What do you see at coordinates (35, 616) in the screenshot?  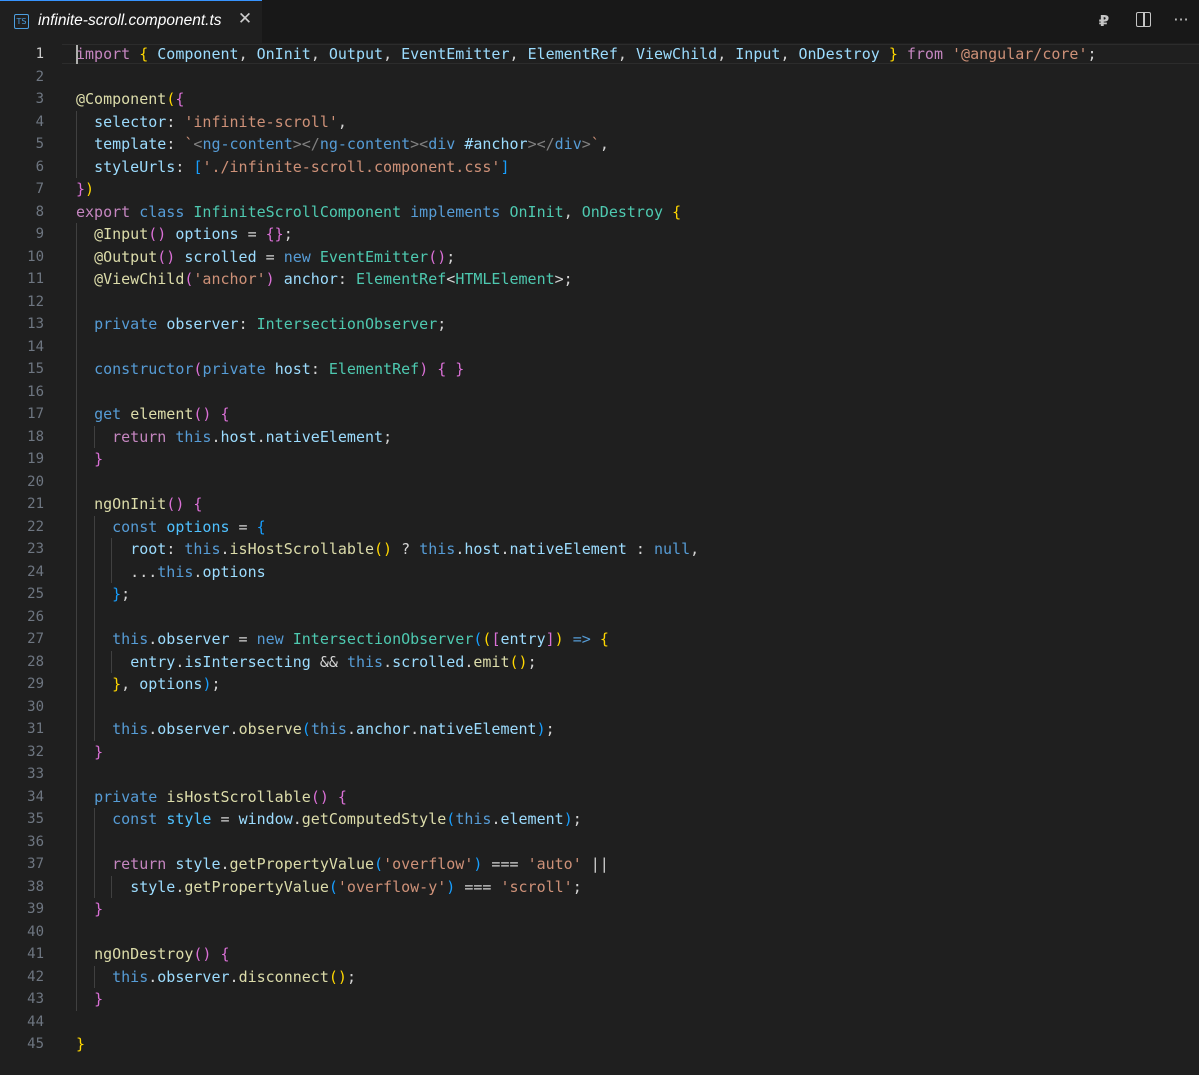 I see `line-number: 26` at bounding box center [35, 616].